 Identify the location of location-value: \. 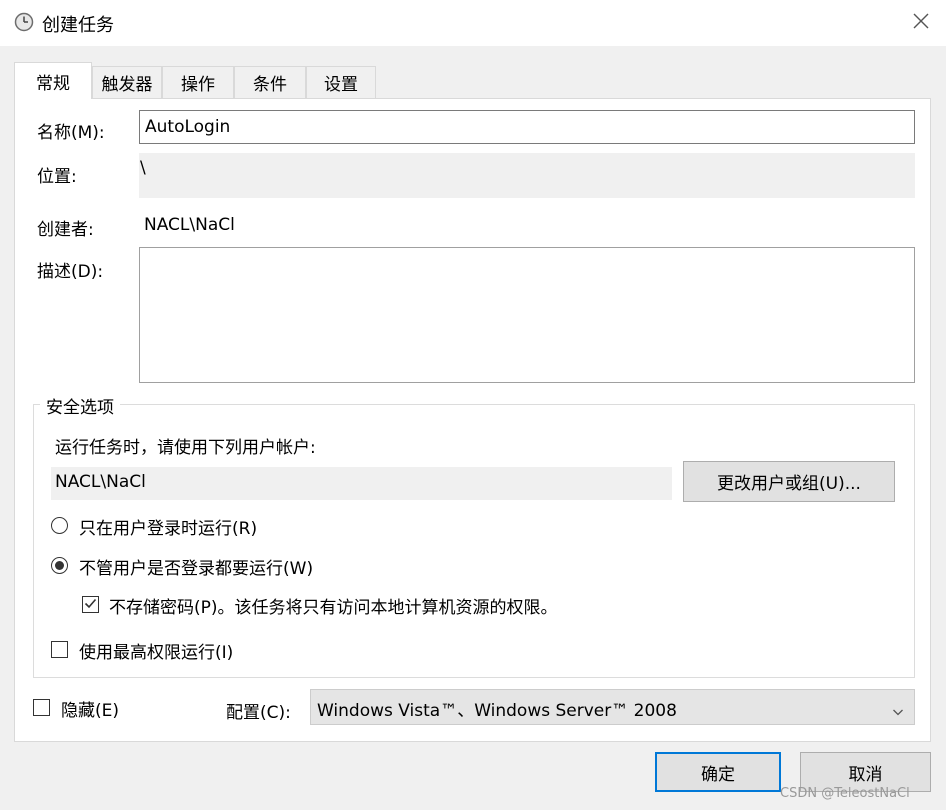
(143, 168).